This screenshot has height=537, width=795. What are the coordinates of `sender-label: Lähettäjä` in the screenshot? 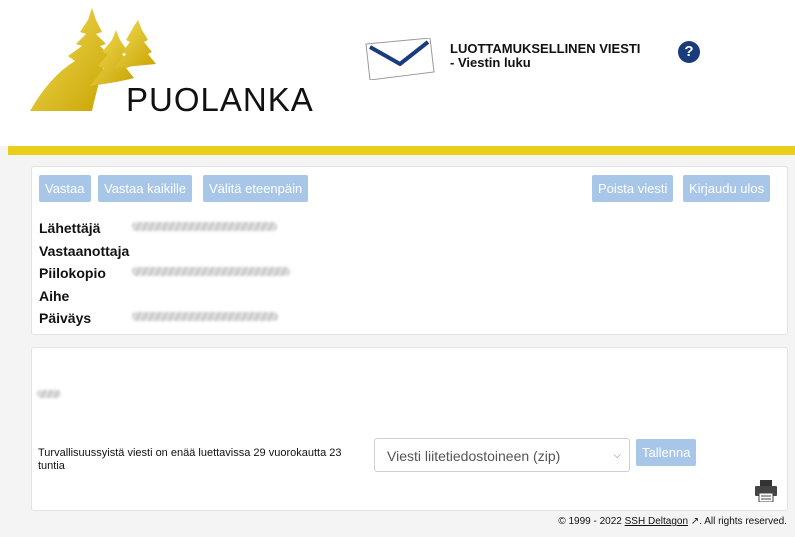 It's located at (70, 228).